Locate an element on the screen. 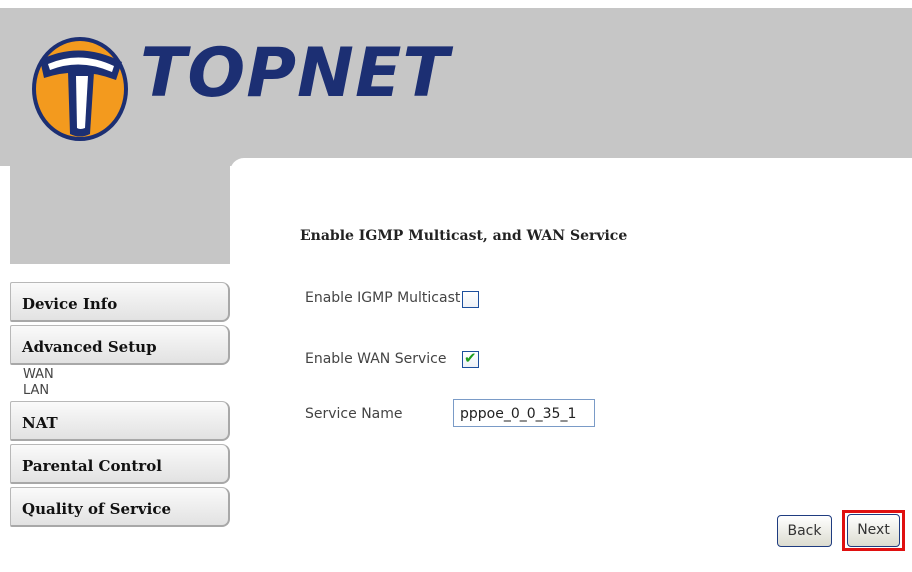  igmp-multicast-label: Enable IGMP Multicast is located at coordinates (383, 298).